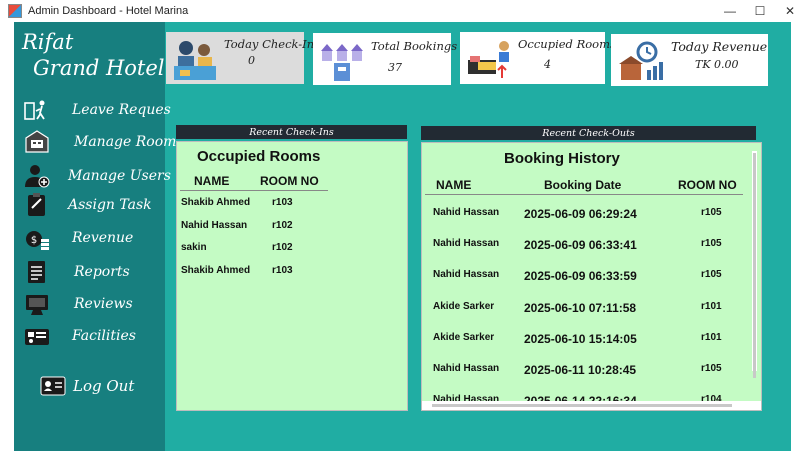  I want to click on nav-manage-room: Manage Room, so click(99, 142).